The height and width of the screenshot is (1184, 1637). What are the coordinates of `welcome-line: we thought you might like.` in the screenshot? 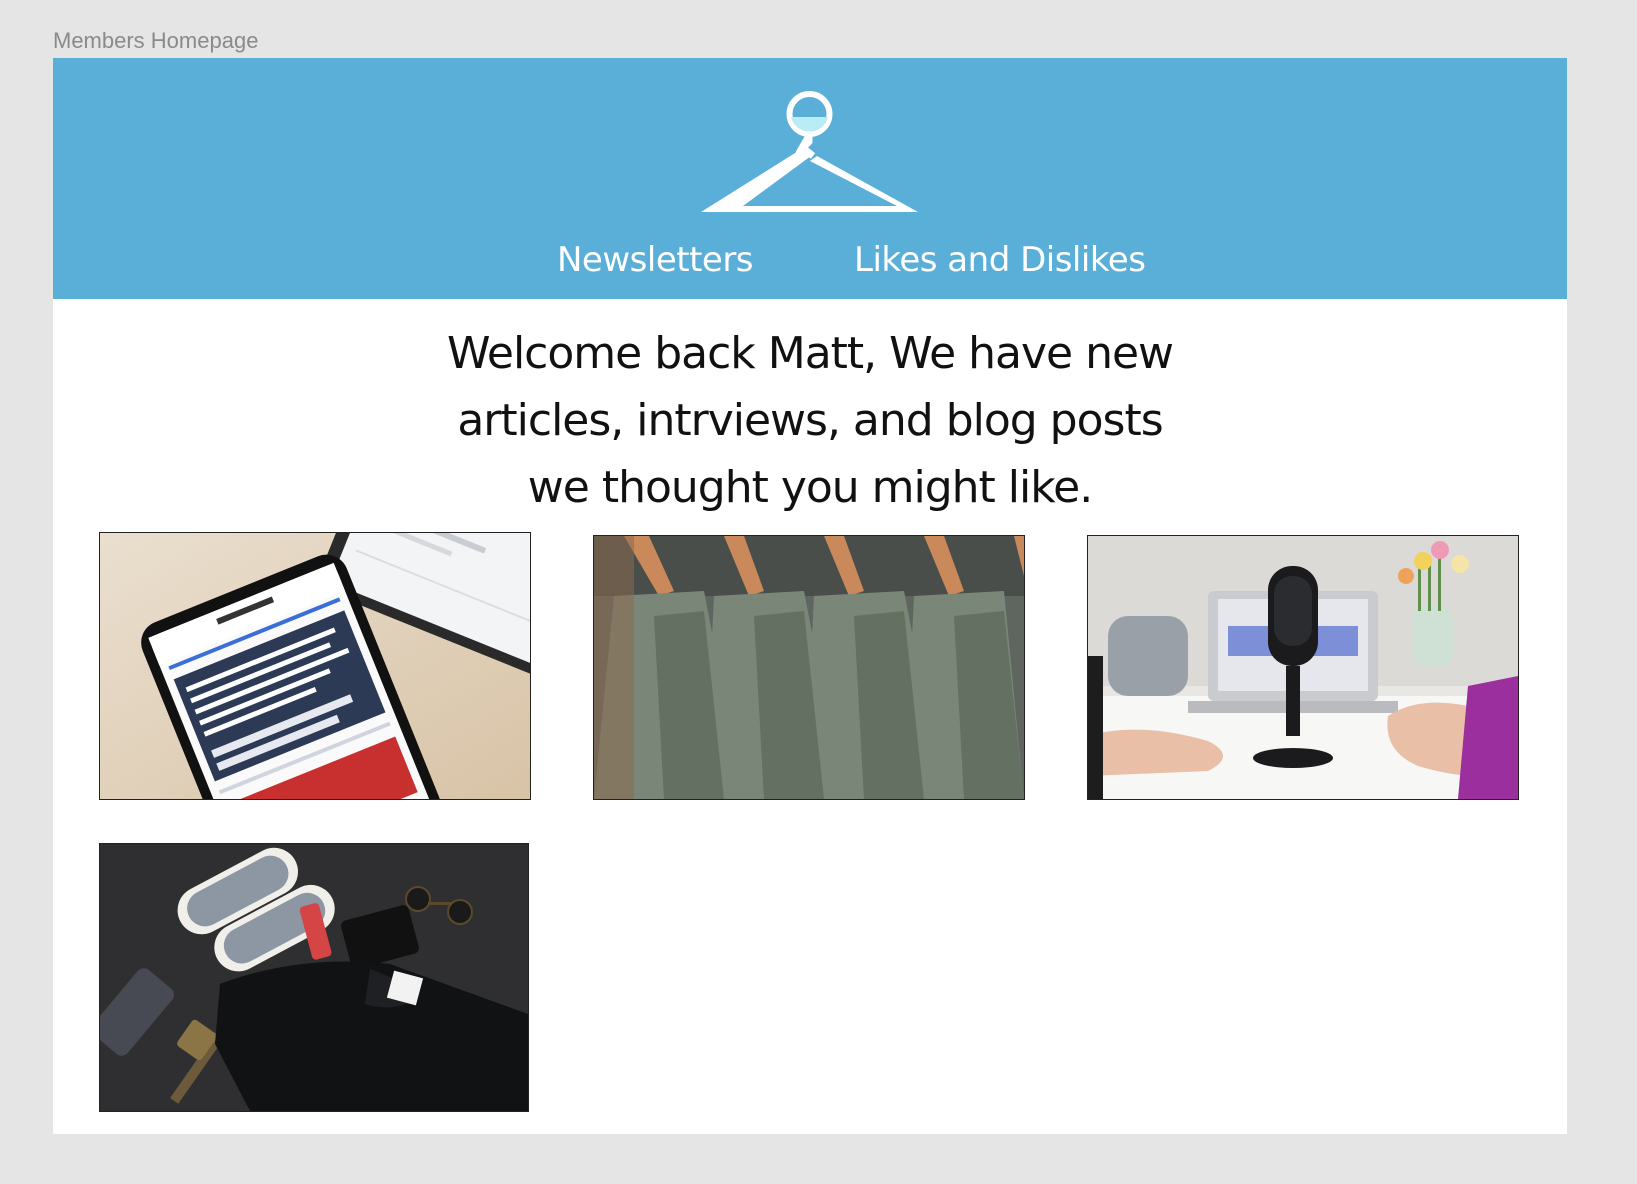 It's located at (810, 487).